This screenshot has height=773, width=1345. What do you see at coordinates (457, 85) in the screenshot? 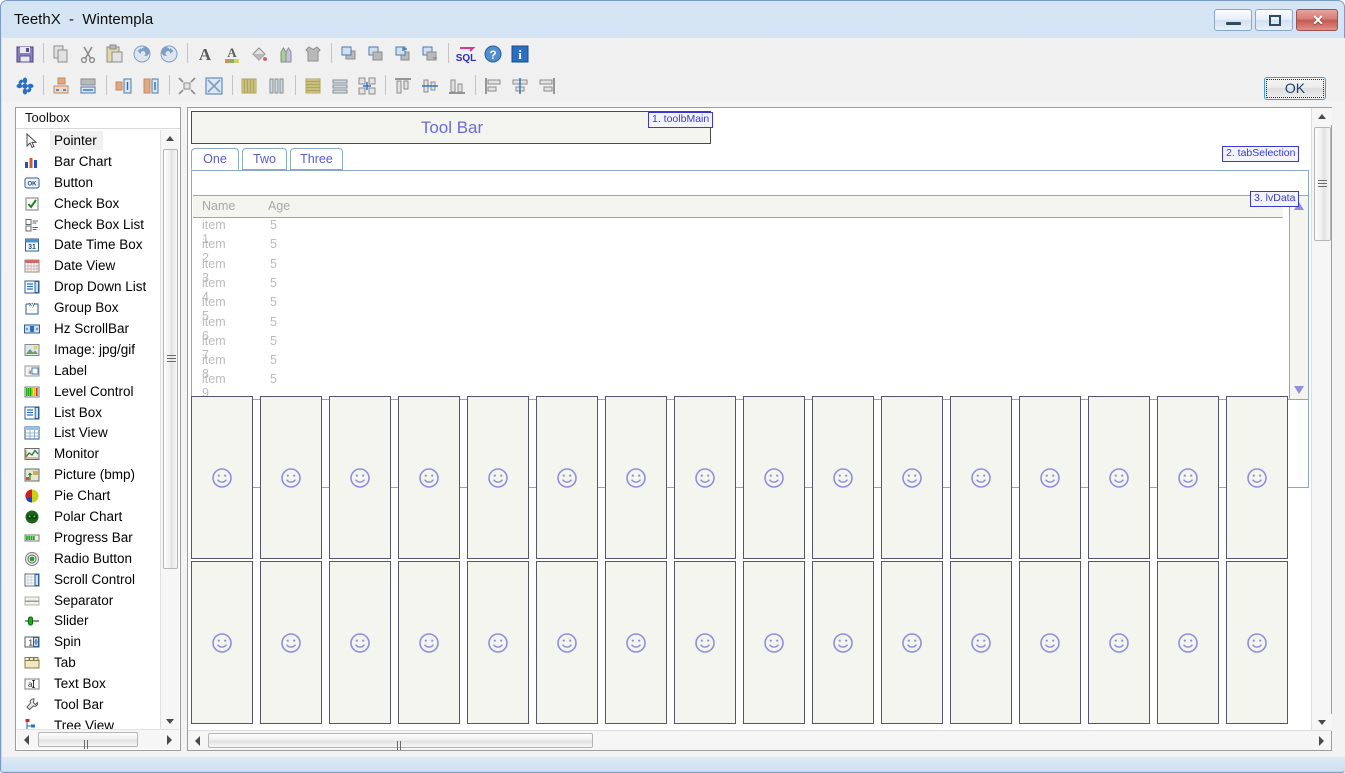
I see `align-bottom-icon` at bounding box center [457, 85].